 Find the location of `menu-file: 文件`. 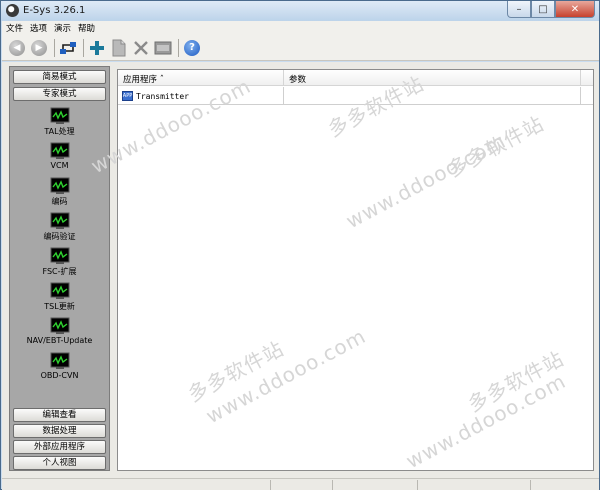

menu-file: 文件 is located at coordinates (14, 28).